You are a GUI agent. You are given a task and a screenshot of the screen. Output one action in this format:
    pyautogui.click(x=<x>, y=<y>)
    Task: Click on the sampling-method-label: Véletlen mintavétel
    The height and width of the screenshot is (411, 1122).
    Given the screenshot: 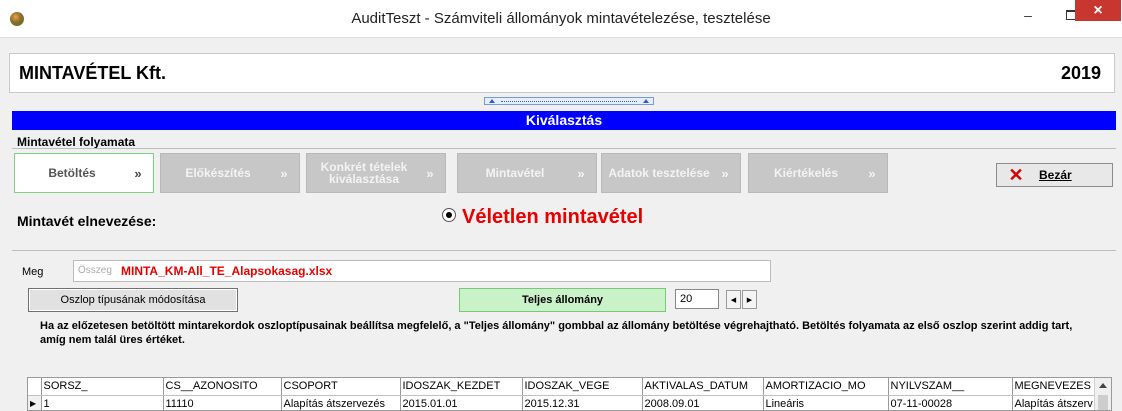 What is the action you would take?
    pyautogui.click(x=553, y=217)
    